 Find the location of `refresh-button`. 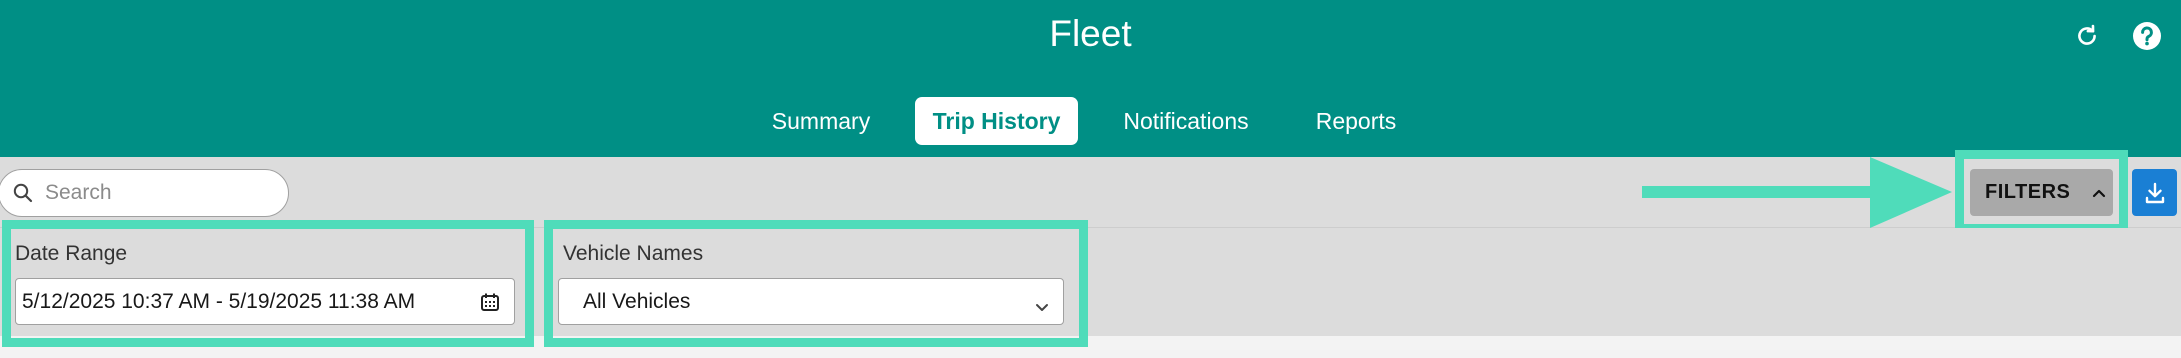

refresh-button is located at coordinates (2087, 36).